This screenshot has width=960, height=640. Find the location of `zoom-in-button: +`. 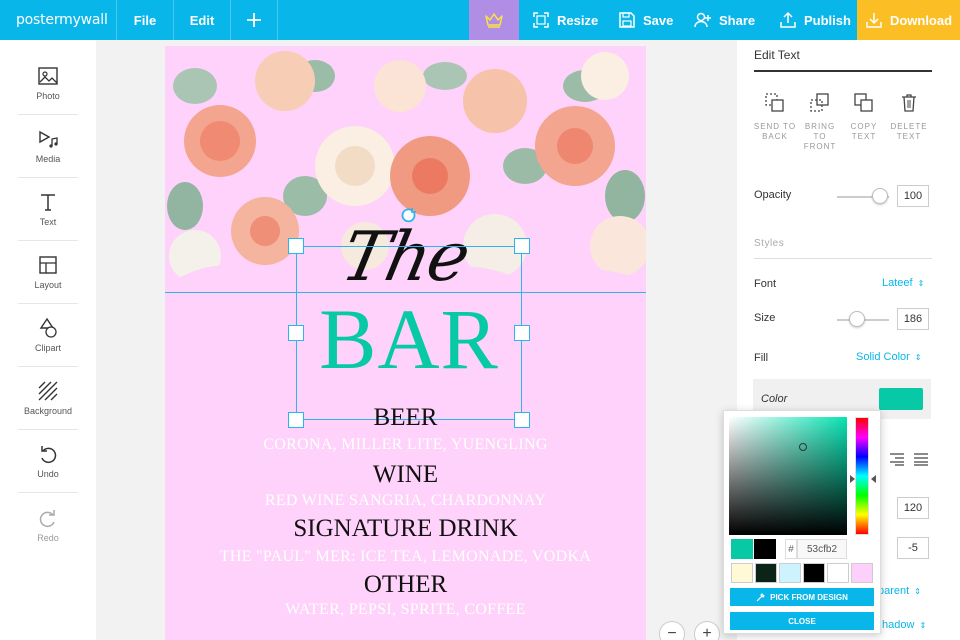

zoom-in-button: + is located at coordinates (707, 630).